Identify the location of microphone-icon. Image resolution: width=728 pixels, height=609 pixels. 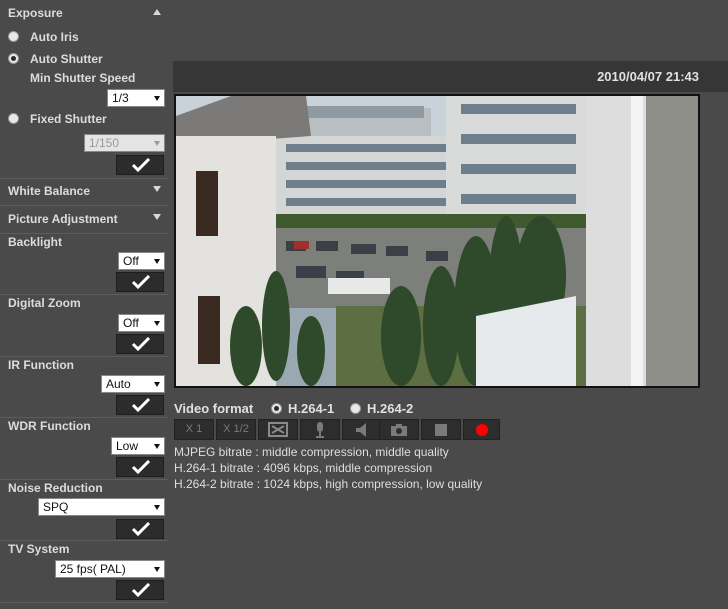
(320, 430).